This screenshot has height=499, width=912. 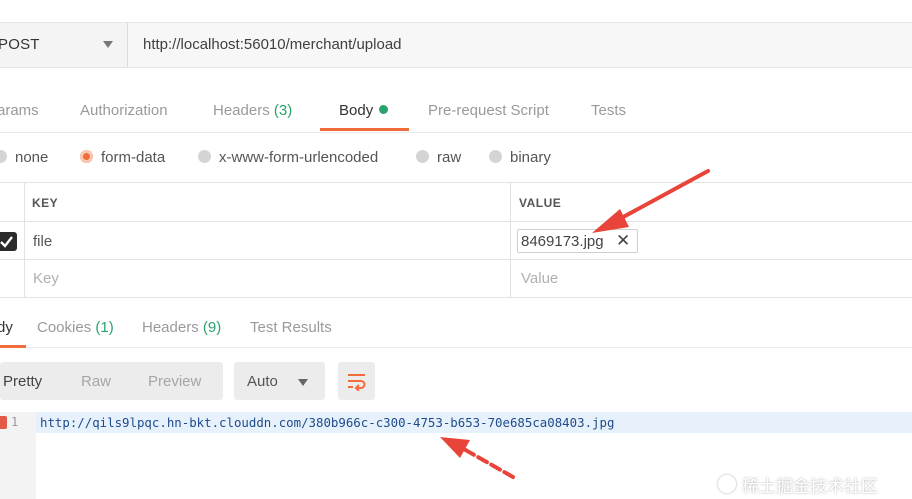 What do you see at coordinates (651, 201) in the screenshot?
I see `arrow-to-file-icon` at bounding box center [651, 201].